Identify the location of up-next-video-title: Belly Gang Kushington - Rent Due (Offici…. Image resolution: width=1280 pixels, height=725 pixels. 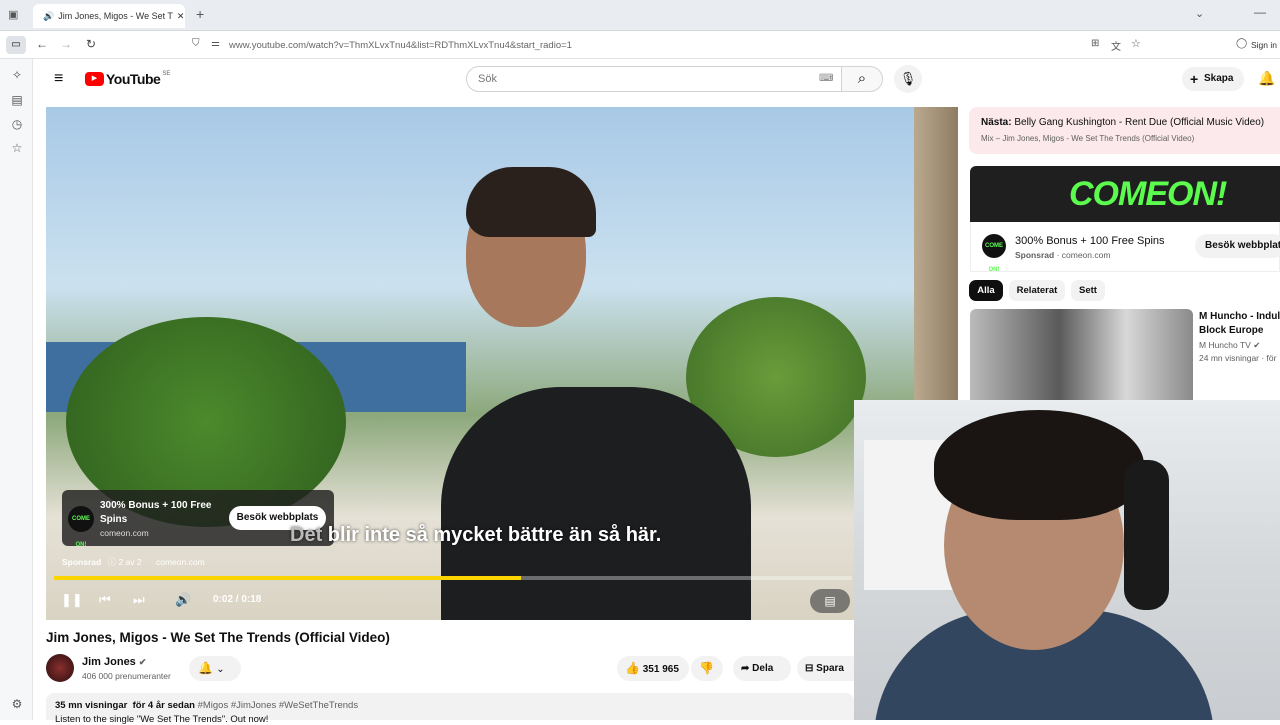
(1139, 122).